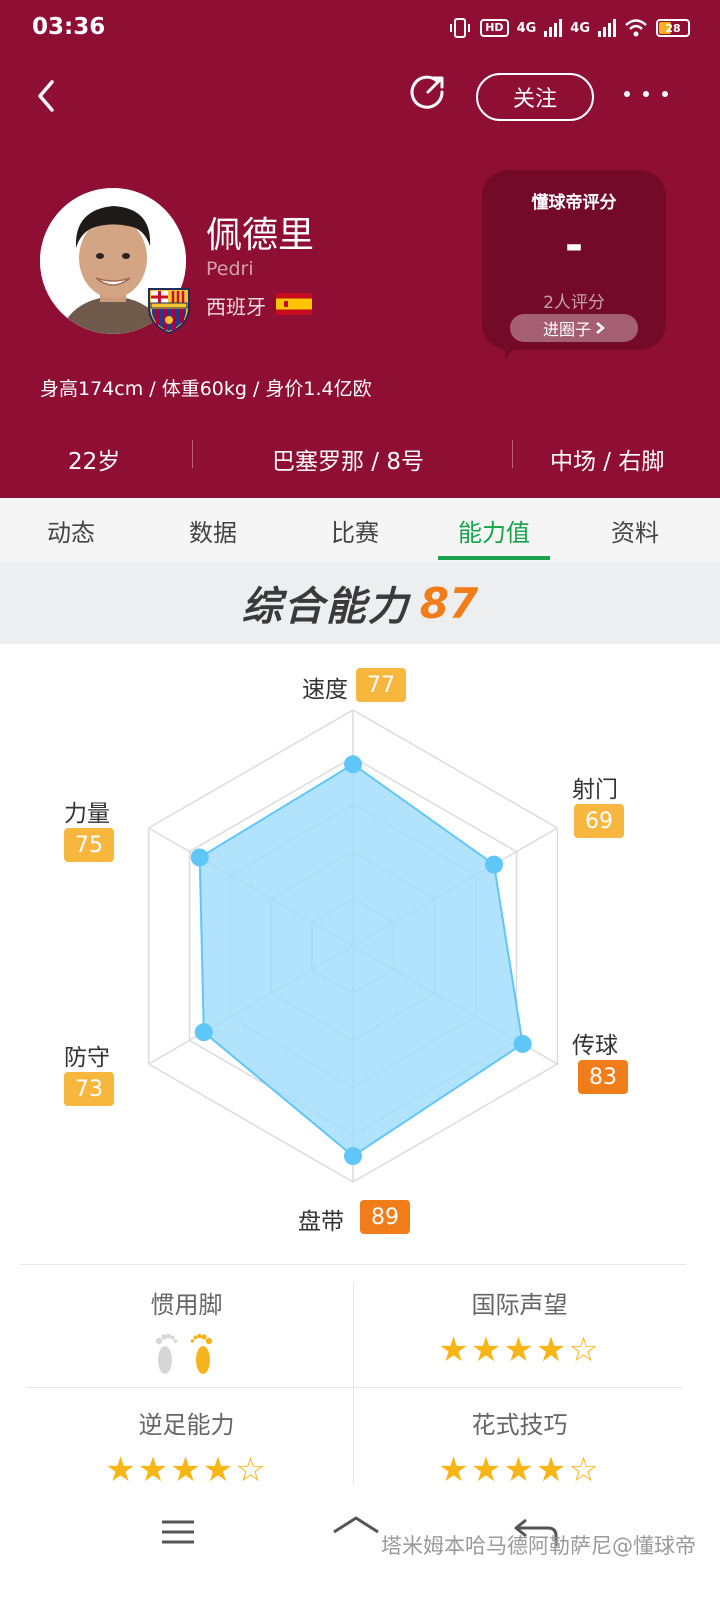  Describe the element at coordinates (494, 558) in the screenshot. I see `active-tab-indicator` at that location.